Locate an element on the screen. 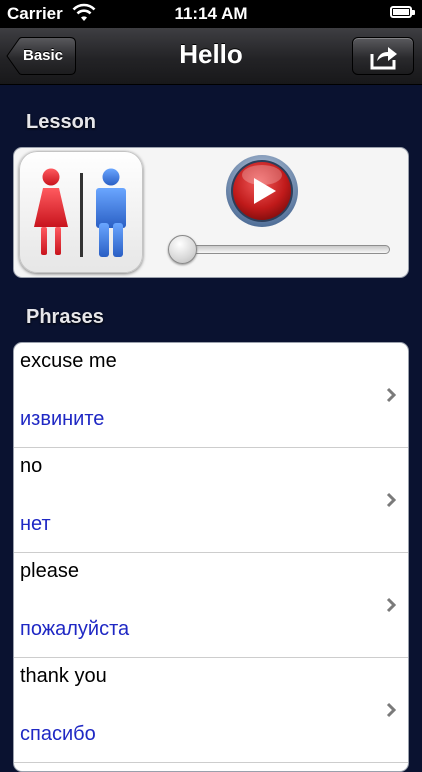 The image size is (422, 772). page-title: Hello is located at coordinates (211, 54).